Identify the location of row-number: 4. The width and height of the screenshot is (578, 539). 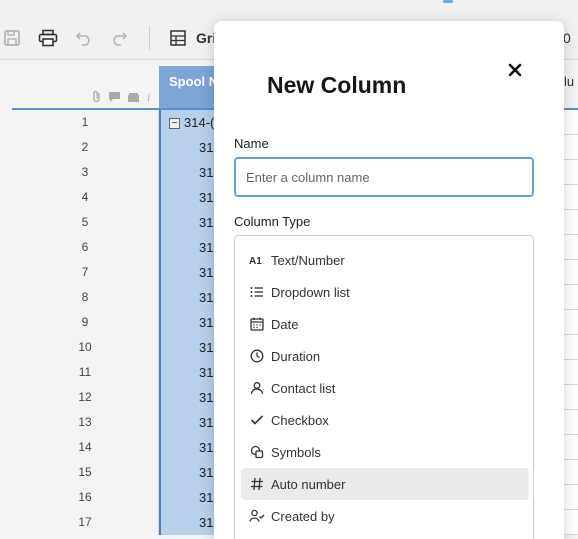
(85, 197).